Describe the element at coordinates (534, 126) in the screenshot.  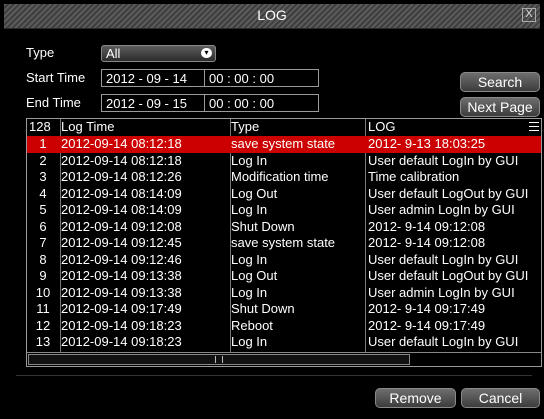
I see `column-menu-icon` at that location.